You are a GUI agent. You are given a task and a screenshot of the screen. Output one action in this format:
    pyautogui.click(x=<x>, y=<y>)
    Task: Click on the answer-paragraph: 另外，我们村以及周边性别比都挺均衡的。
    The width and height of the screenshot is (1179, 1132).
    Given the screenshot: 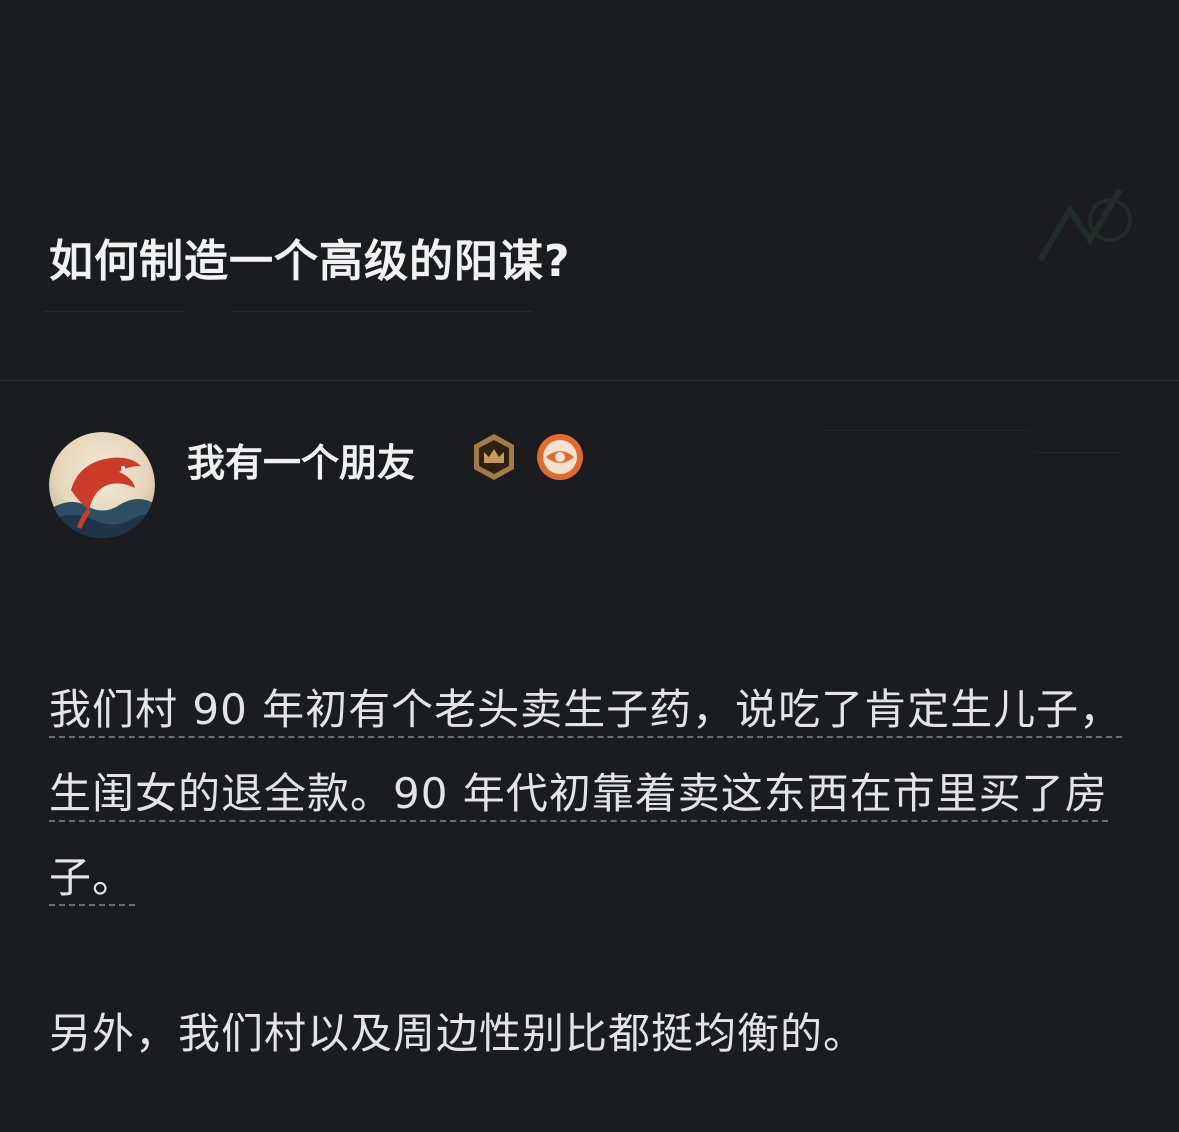 What is the action you would take?
    pyautogui.click(x=458, y=1033)
    